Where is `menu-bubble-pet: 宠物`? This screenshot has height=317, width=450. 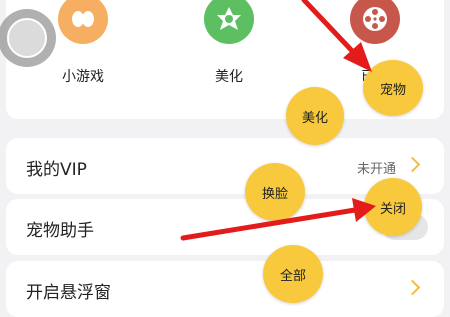
menu-bubble-pet: 宠物 is located at coordinates (393, 88).